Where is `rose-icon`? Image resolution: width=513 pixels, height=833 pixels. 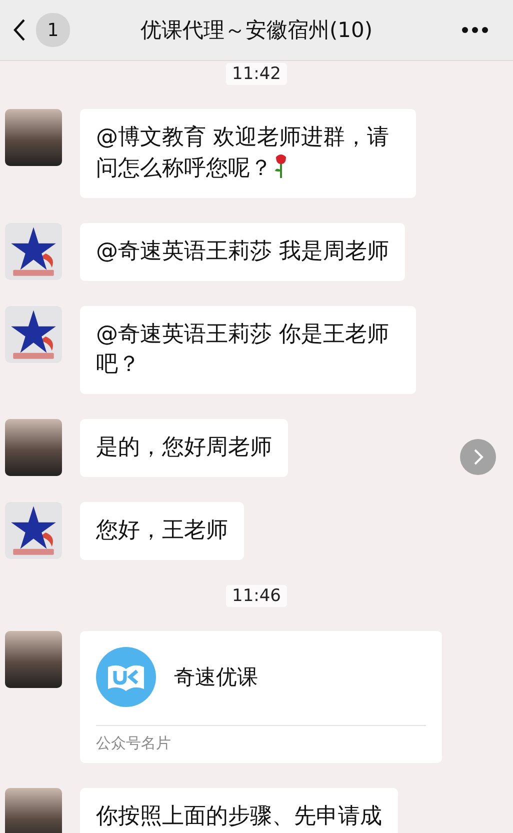 rose-icon is located at coordinates (281, 166).